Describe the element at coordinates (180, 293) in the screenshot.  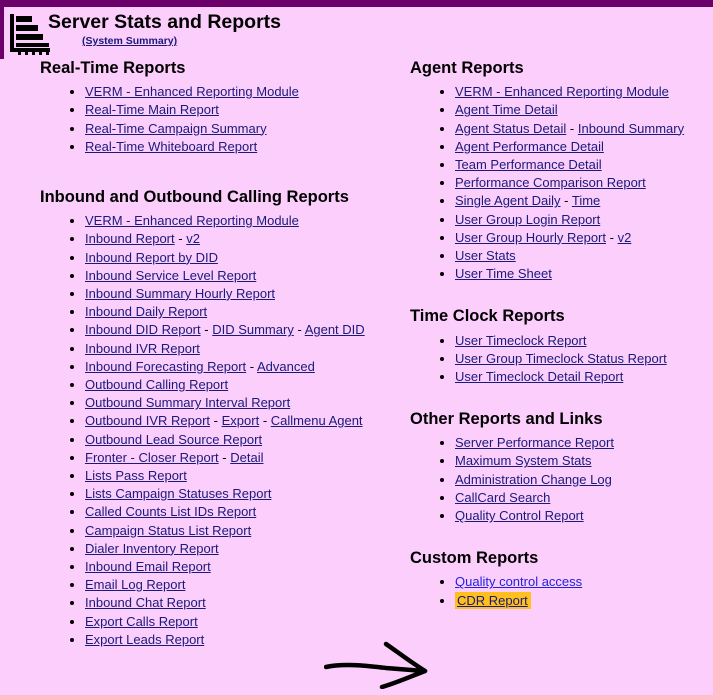
I see `report-link: Inbound Summary Hourly Report` at that location.